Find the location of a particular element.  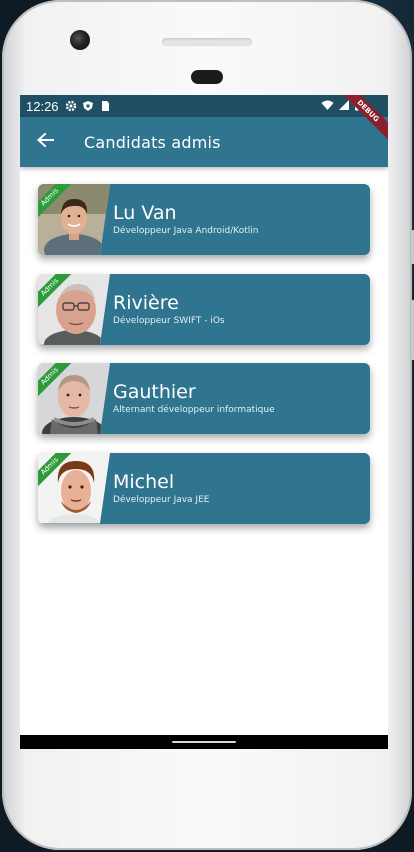

candidate-name: Lu Van is located at coordinates (145, 213).